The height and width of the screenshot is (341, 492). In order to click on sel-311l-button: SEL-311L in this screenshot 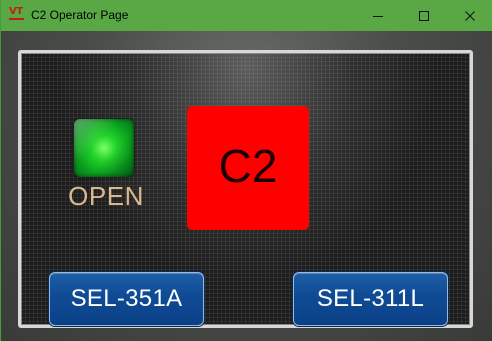, I will do `click(370, 299)`.